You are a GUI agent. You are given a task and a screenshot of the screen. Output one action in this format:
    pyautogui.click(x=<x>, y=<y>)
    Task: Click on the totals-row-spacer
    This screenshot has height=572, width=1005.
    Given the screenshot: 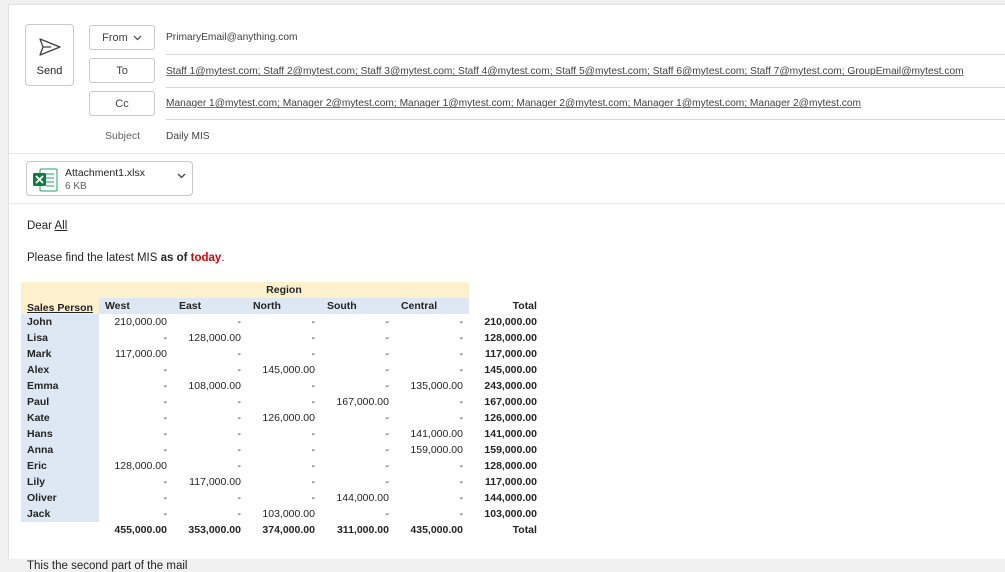 What is the action you would take?
    pyautogui.click(x=60, y=530)
    